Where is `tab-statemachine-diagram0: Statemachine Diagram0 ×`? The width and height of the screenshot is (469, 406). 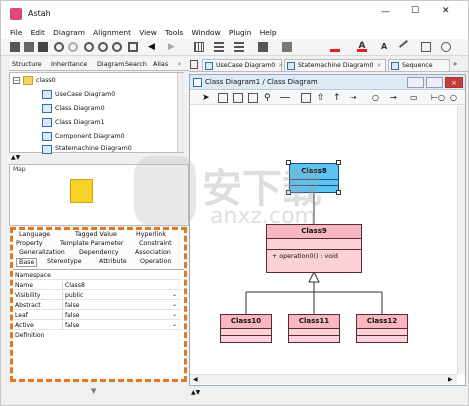 tab-statemachine-diagram0: Statemachine Diagram0 × is located at coordinates (335, 65).